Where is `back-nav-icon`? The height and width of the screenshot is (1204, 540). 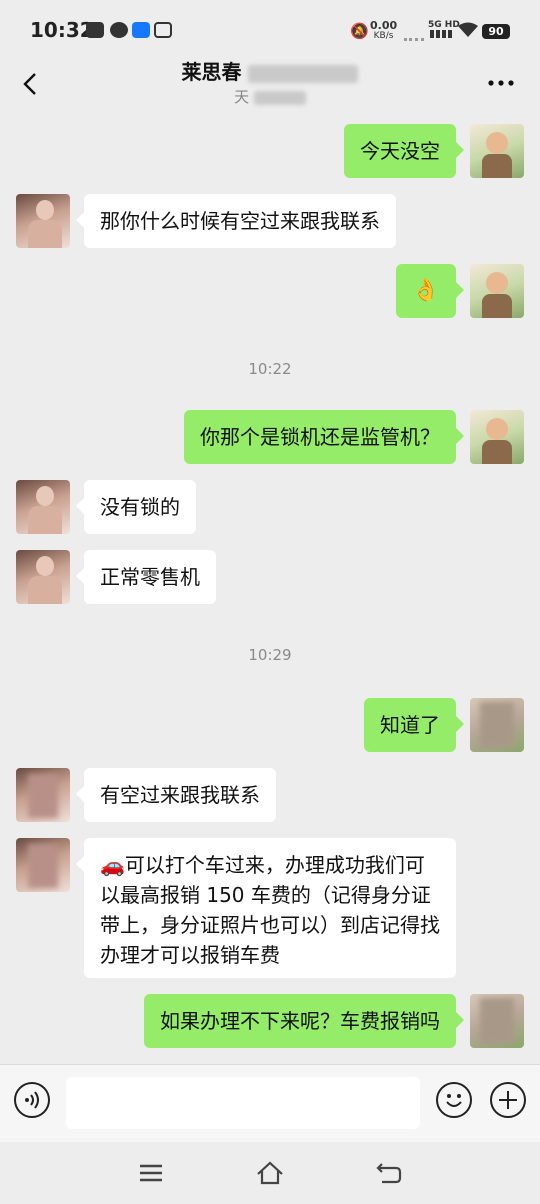 back-nav-icon is located at coordinates (389, 1173).